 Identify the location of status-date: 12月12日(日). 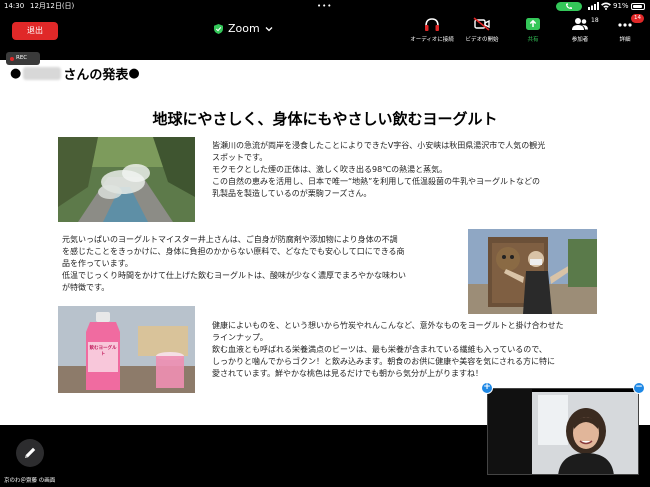
(52, 6).